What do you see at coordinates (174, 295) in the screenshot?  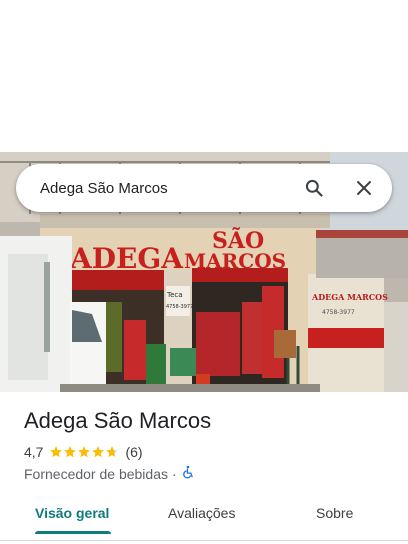 I see `shop-board-line1: Teca` at bounding box center [174, 295].